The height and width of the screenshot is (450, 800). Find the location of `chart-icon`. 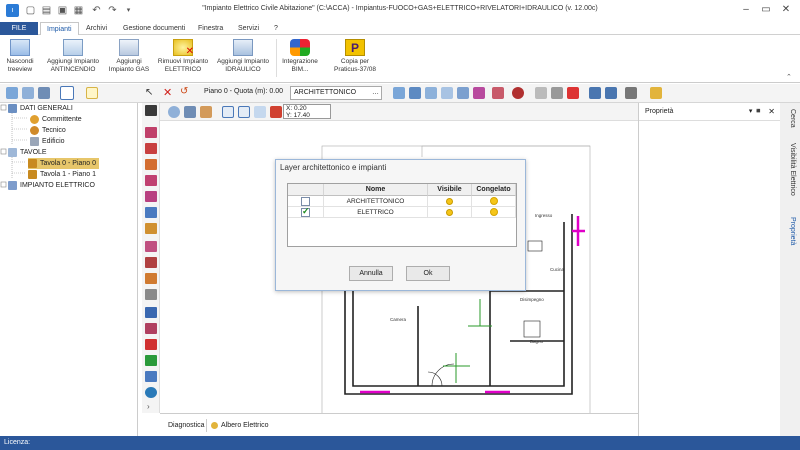

chart-icon is located at coordinates (541, 93).